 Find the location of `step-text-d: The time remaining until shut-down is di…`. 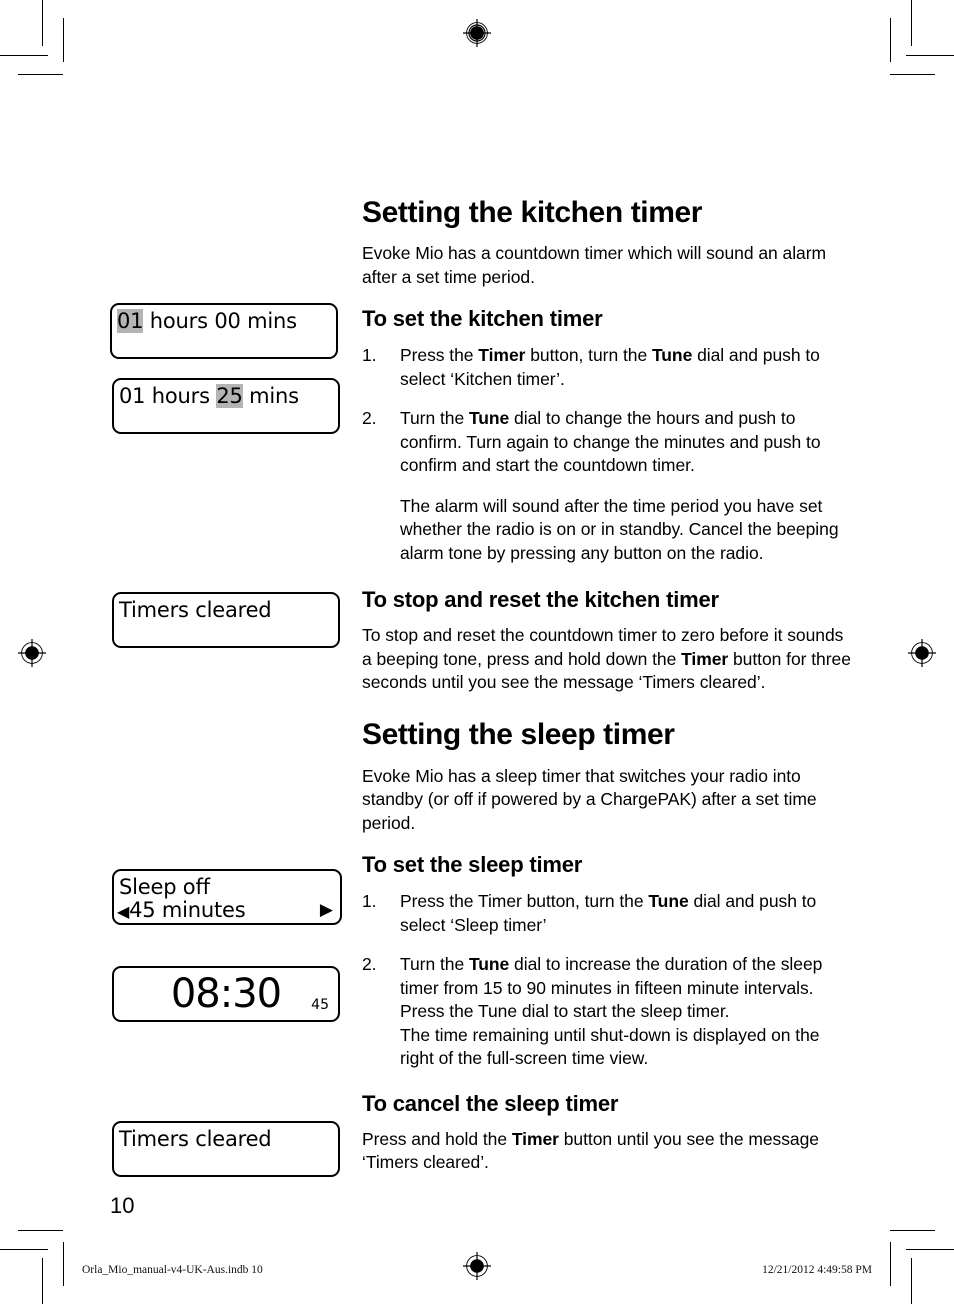

step-text-d: The time remaining until shut-down is di… is located at coordinates (610, 1046).